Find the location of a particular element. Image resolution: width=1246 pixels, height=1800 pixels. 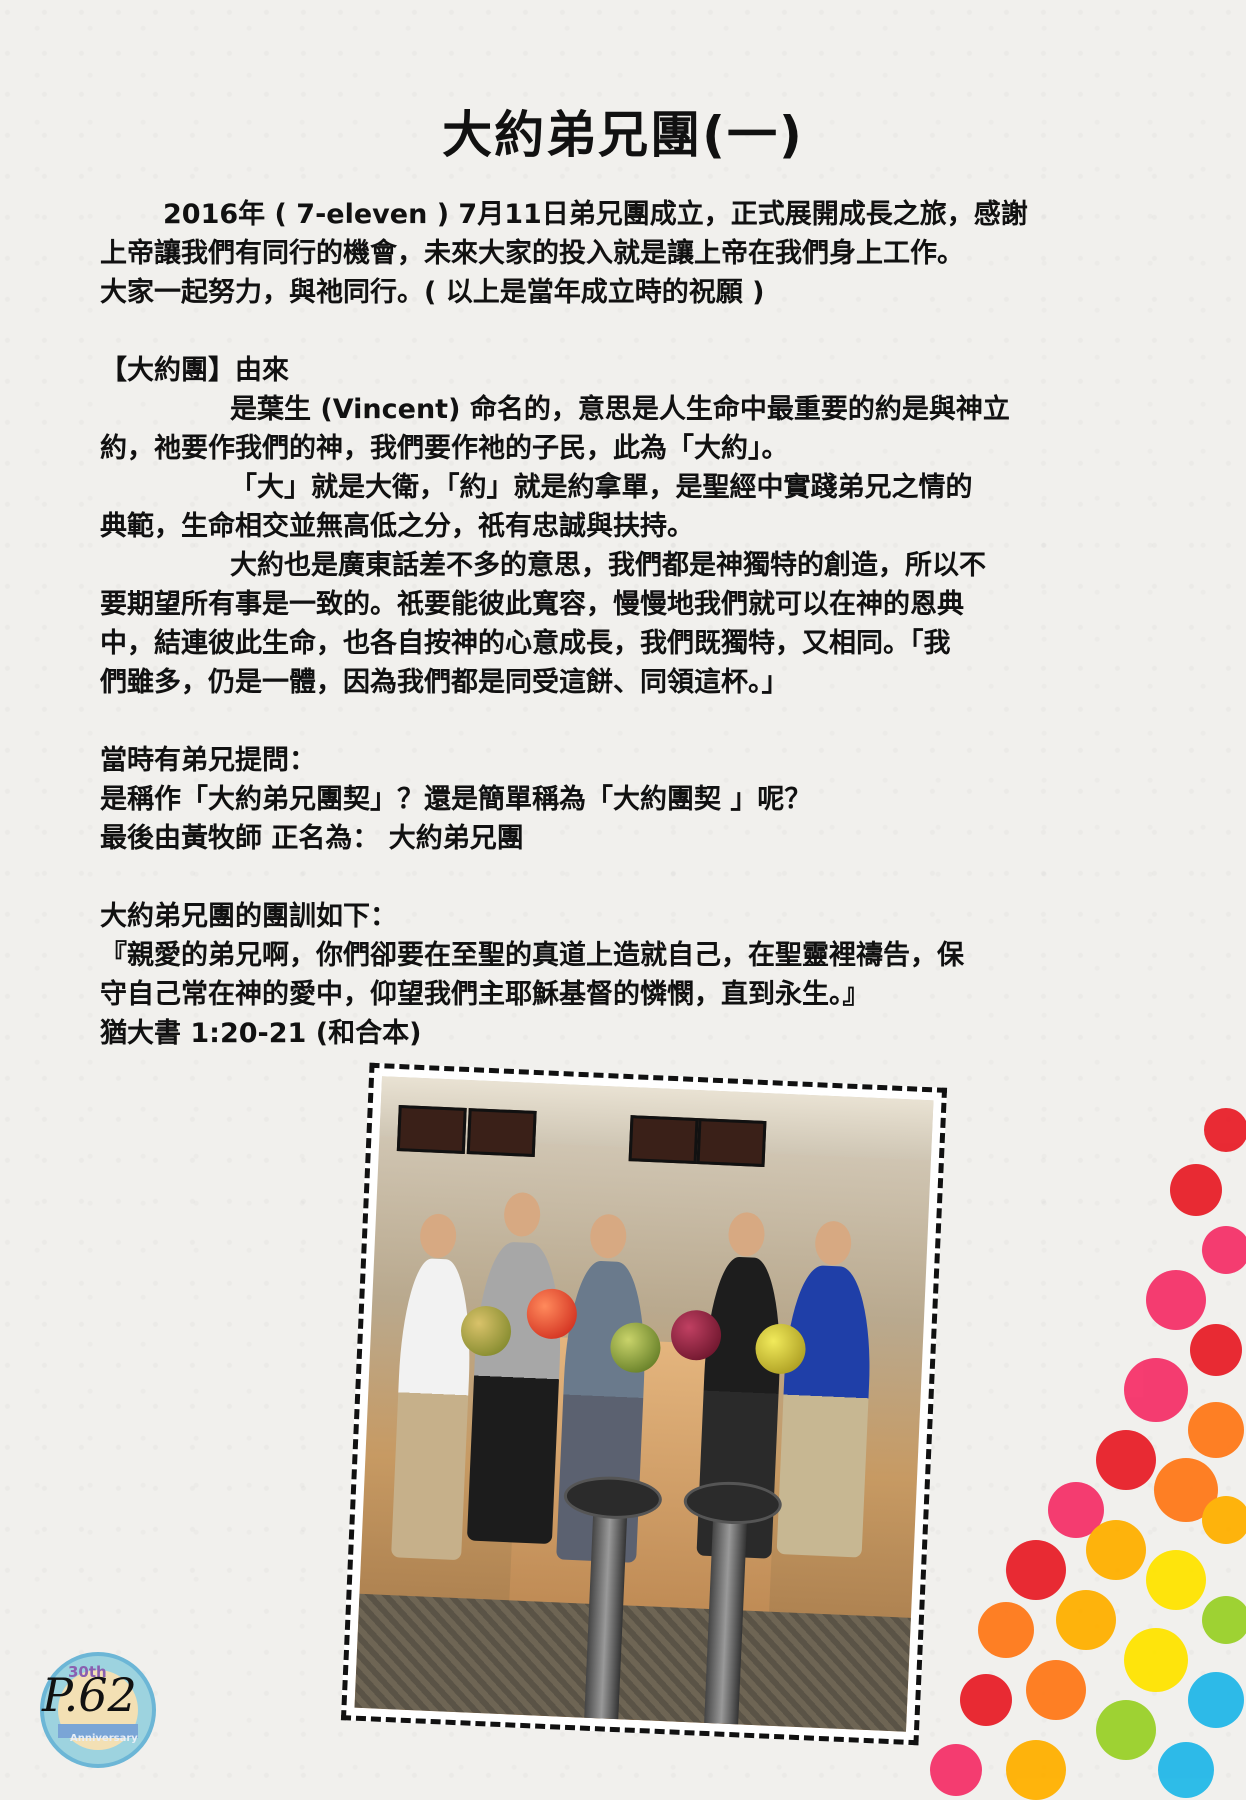

page-title: 大約弟兄團(一) is located at coordinates (623, 135).